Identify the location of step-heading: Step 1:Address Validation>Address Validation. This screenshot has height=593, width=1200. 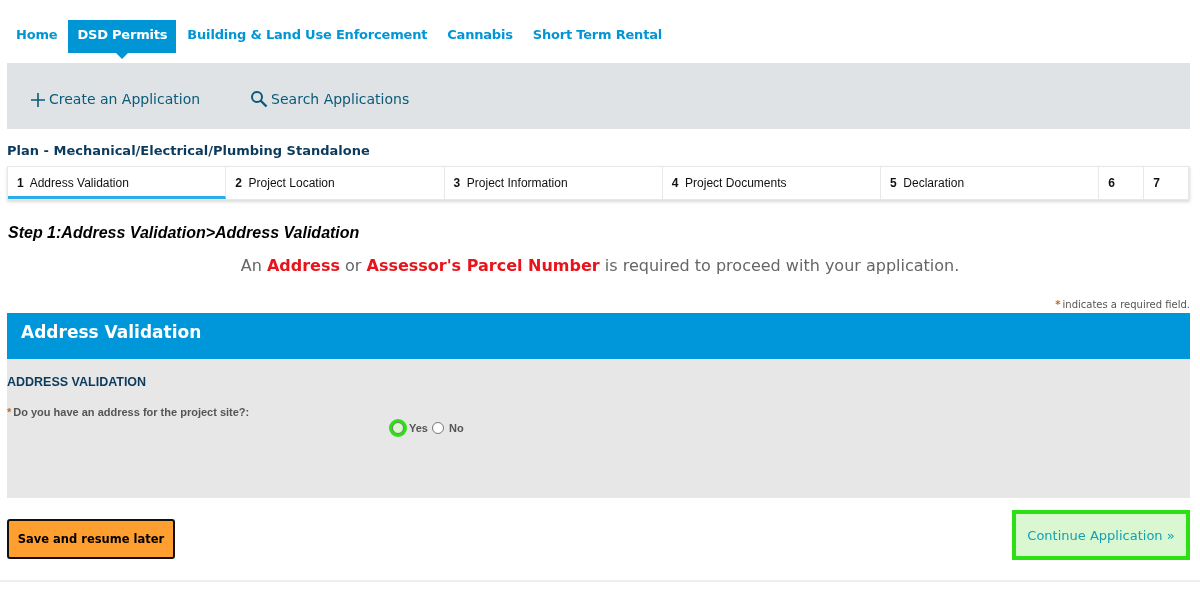
(184, 233).